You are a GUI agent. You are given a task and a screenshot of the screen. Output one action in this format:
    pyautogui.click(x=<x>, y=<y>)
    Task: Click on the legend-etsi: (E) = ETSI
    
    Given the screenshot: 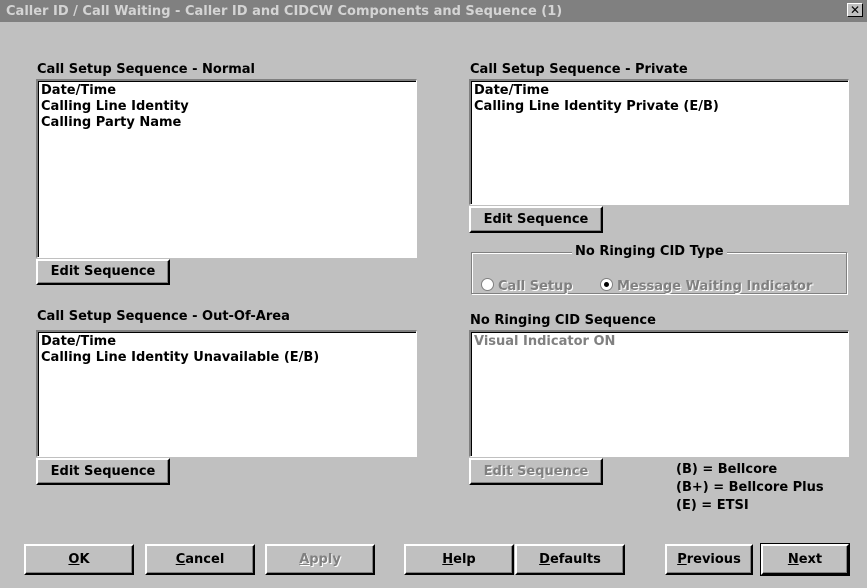 What is the action you would take?
    pyautogui.click(x=712, y=505)
    